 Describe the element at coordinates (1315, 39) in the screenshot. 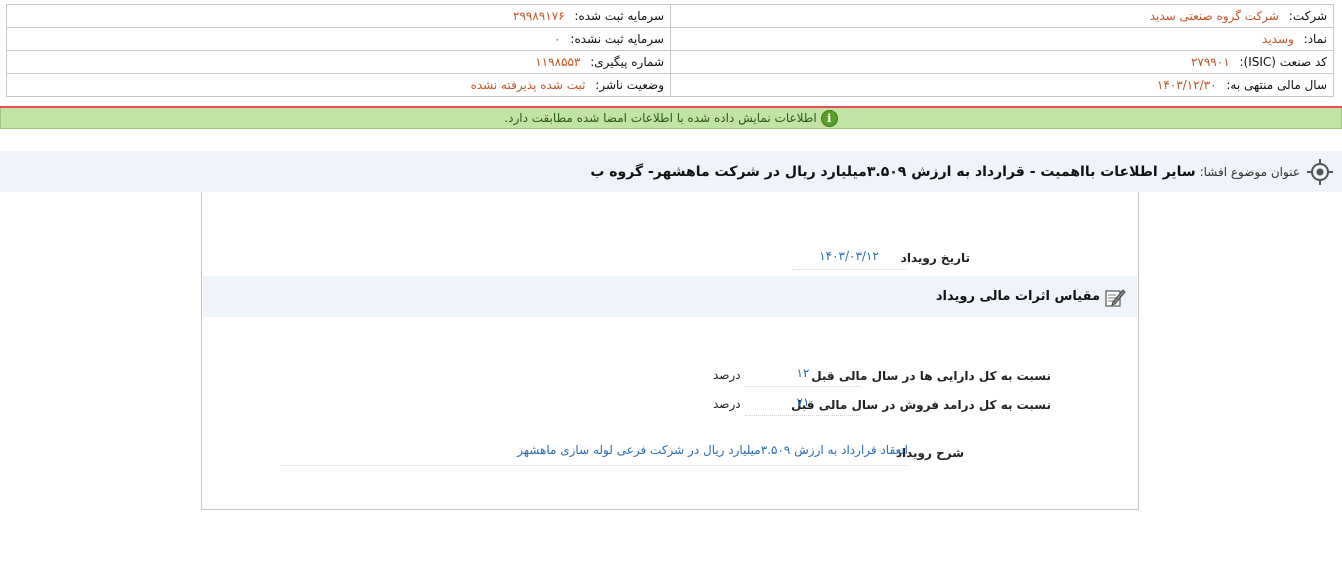

I see `symbol-label: نماد:` at that location.